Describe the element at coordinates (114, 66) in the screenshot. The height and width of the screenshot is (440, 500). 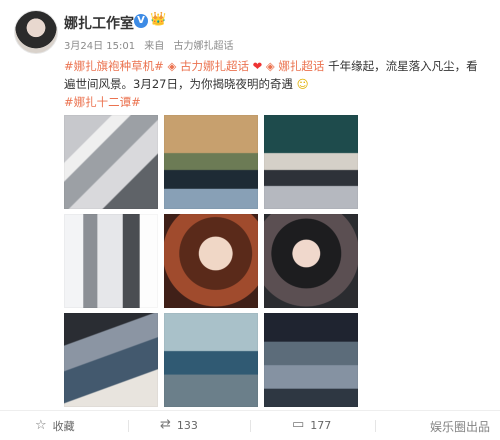
I see `hashtag-link: #娜扎旗袍种草机#` at that location.